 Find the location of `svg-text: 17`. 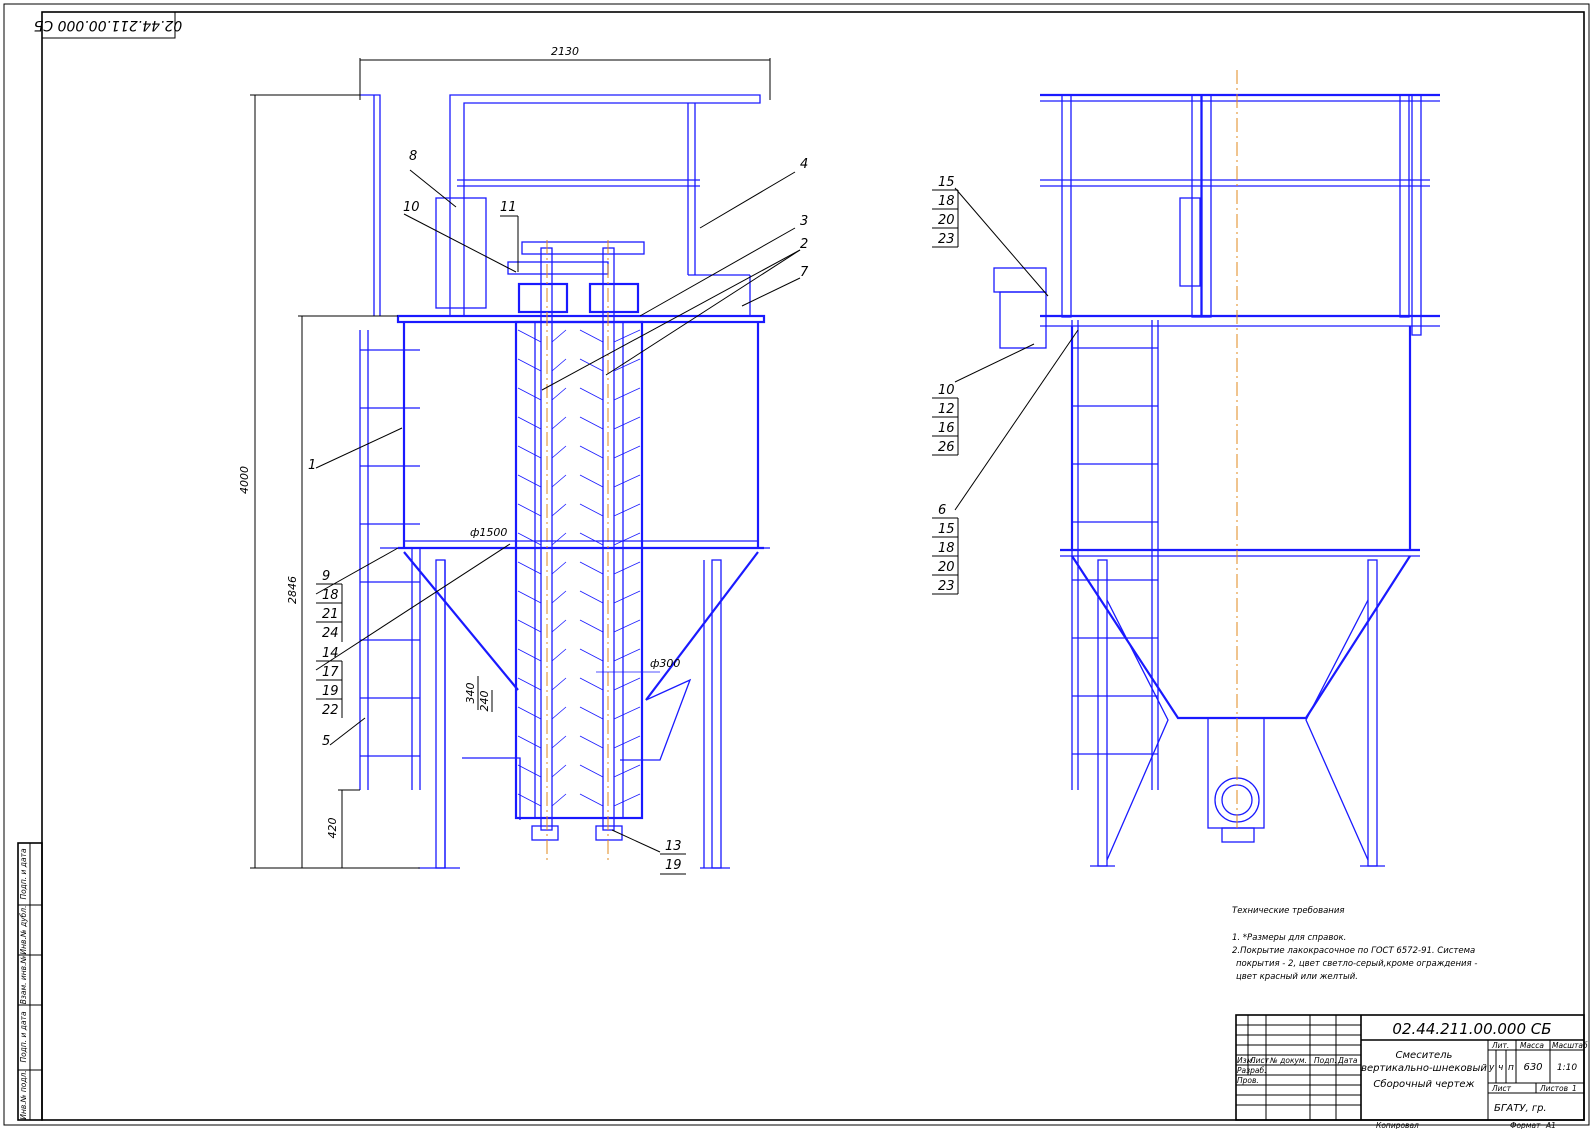

svg-text: 17 is located at coordinates (330, 672).